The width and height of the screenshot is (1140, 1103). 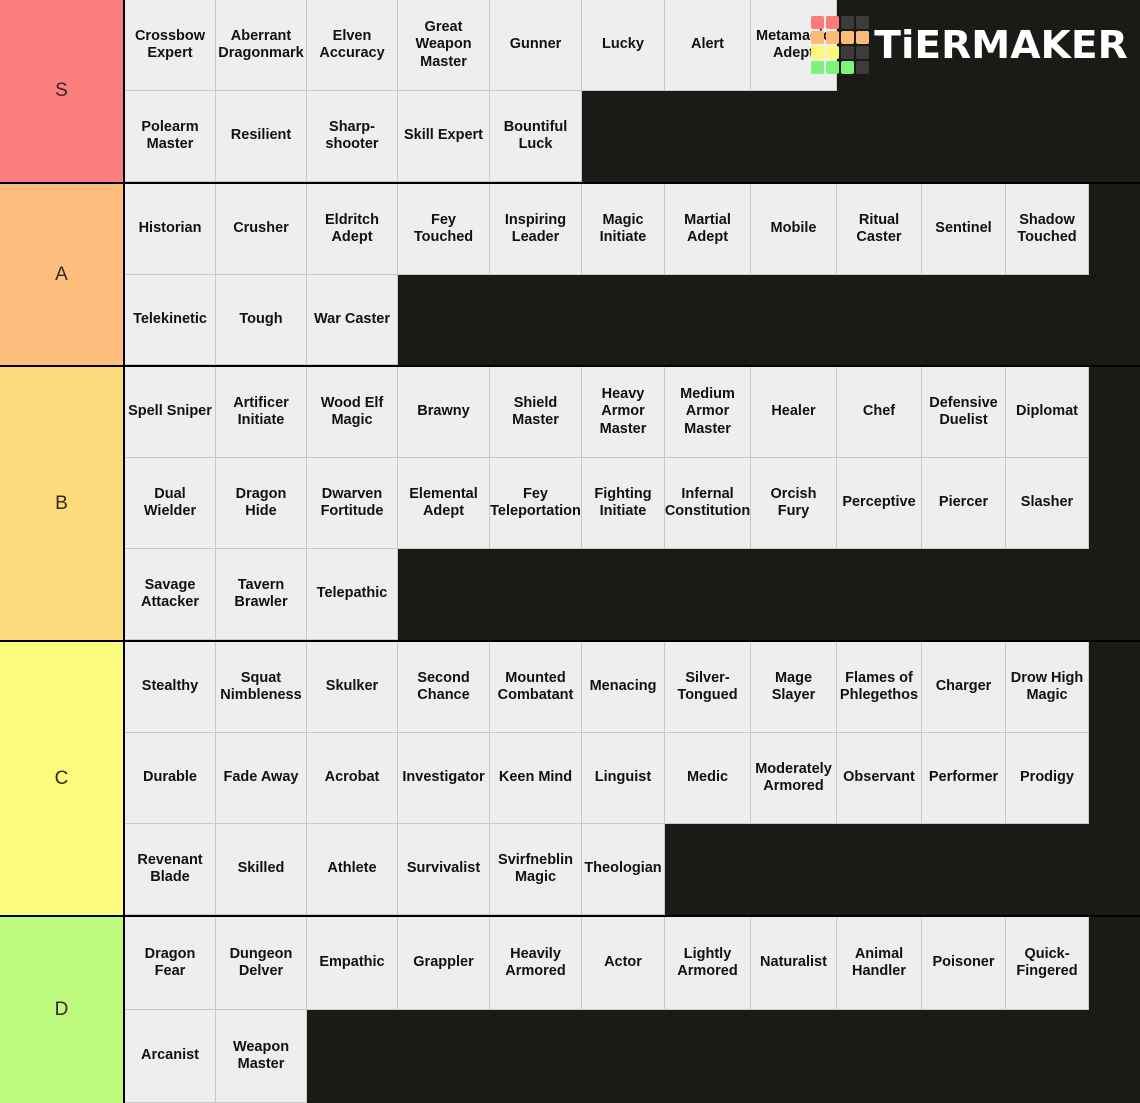 What do you see at coordinates (261, 136) in the screenshot?
I see `tier-item: Resilient` at bounding box center [261, 136].